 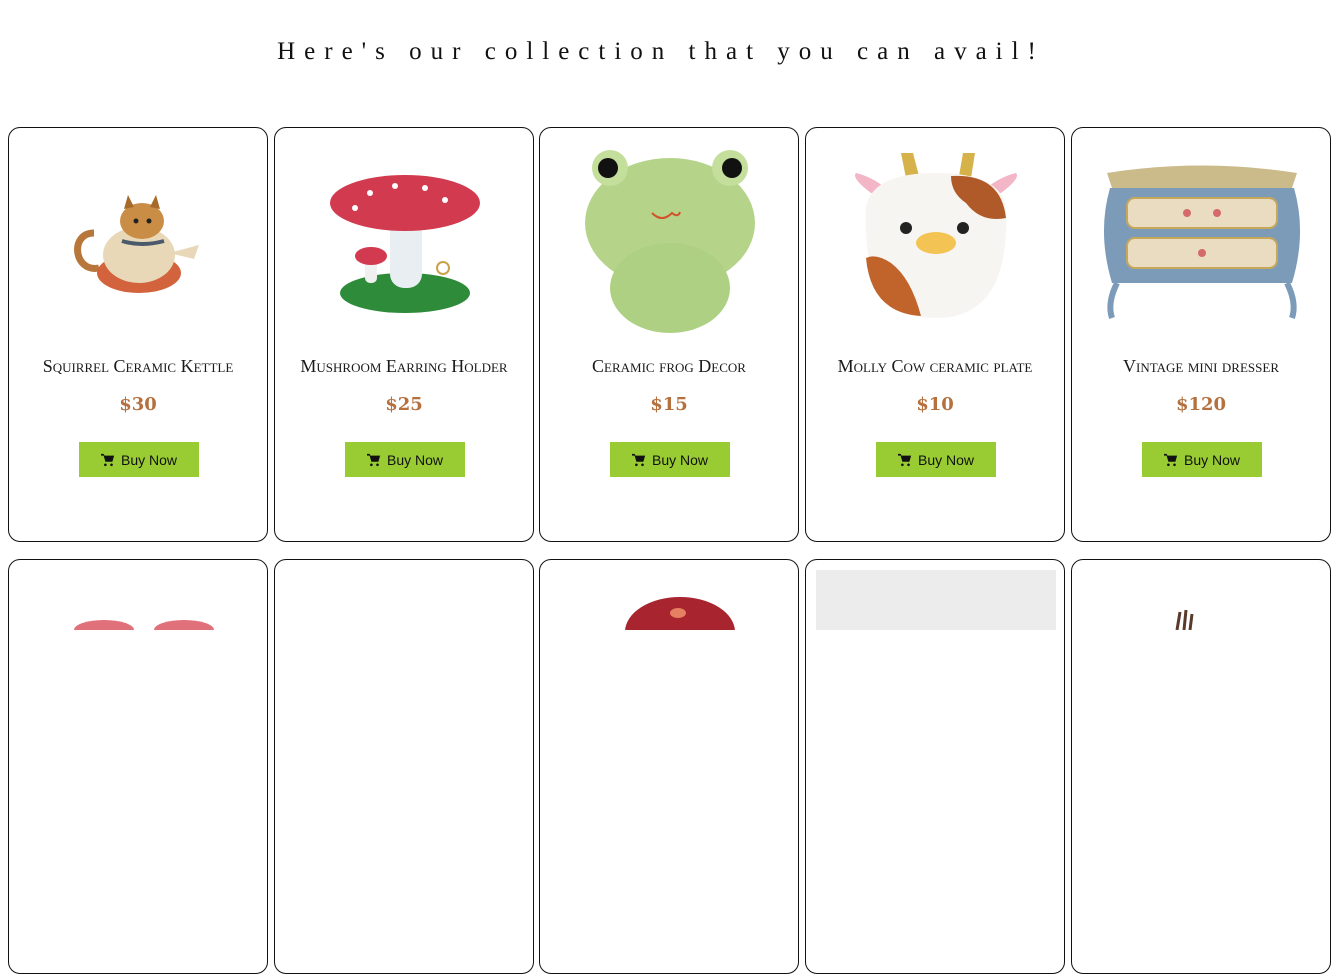 I want to click on product-name: Ceramic frog Decor, so click(x=669, y=366).